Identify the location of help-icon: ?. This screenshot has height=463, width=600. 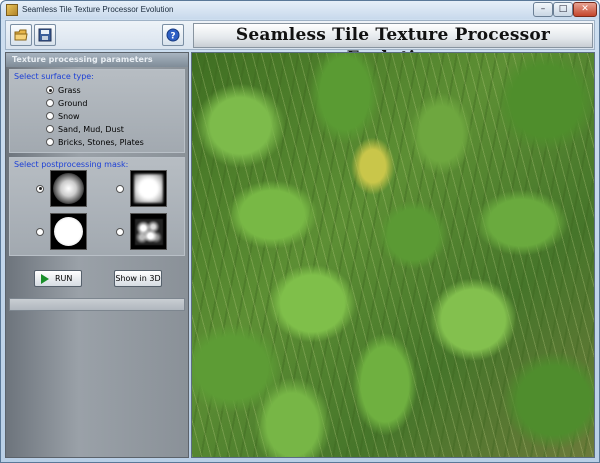
(173, 35).